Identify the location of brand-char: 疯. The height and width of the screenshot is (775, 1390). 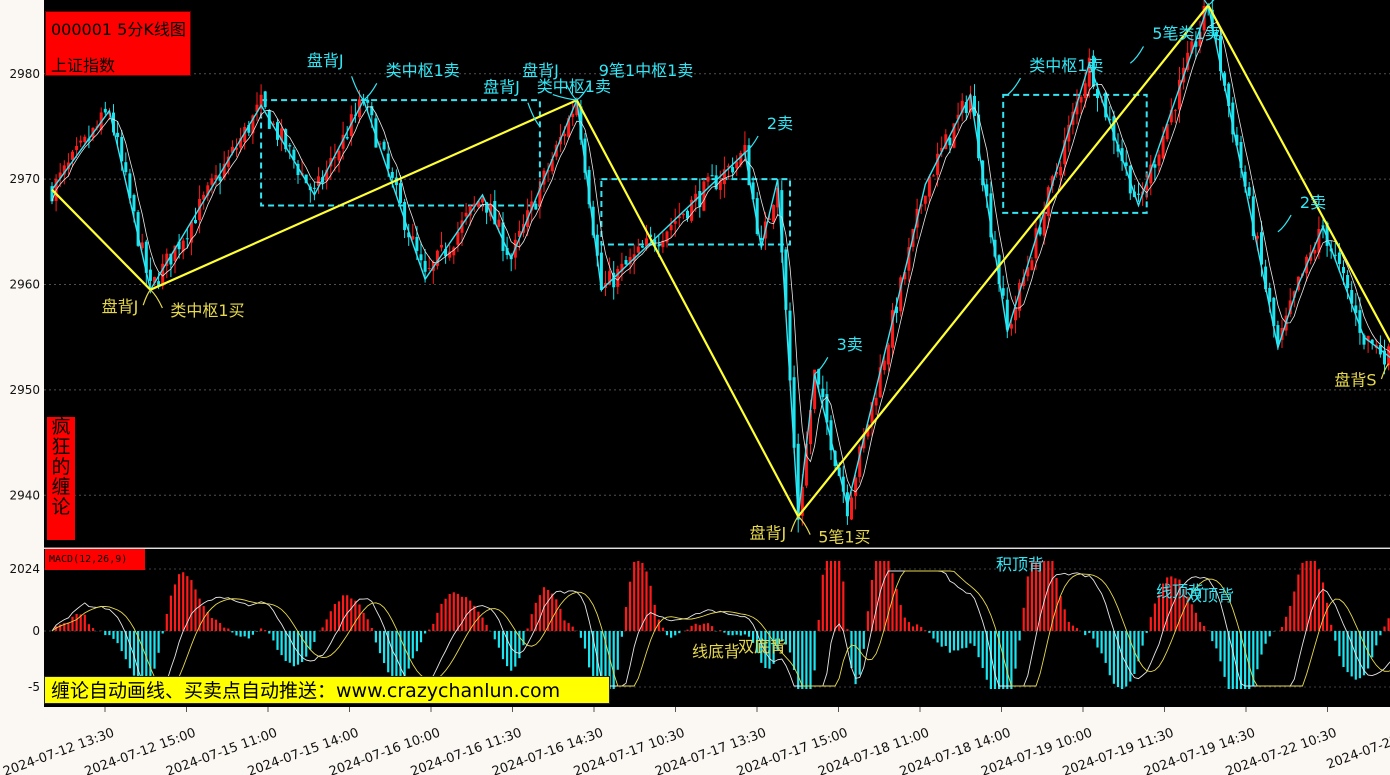
(61, 427).